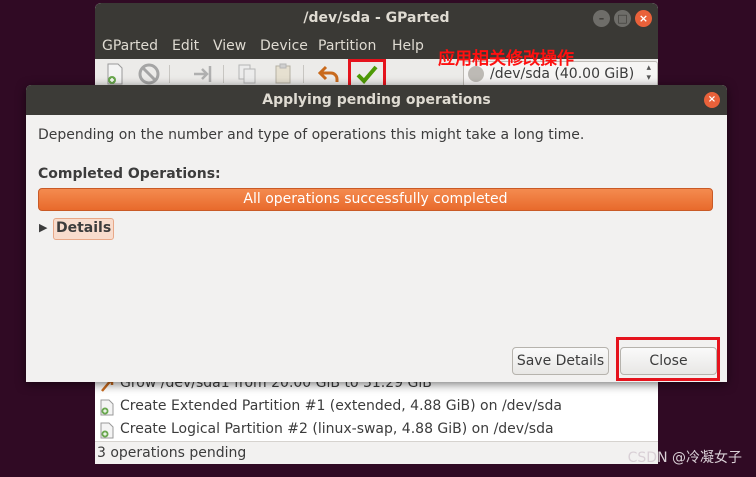 The image size is (756, 477). Describe the element at coordinates (247, 74) in the screenshot. I see `copy-icon` at that location.